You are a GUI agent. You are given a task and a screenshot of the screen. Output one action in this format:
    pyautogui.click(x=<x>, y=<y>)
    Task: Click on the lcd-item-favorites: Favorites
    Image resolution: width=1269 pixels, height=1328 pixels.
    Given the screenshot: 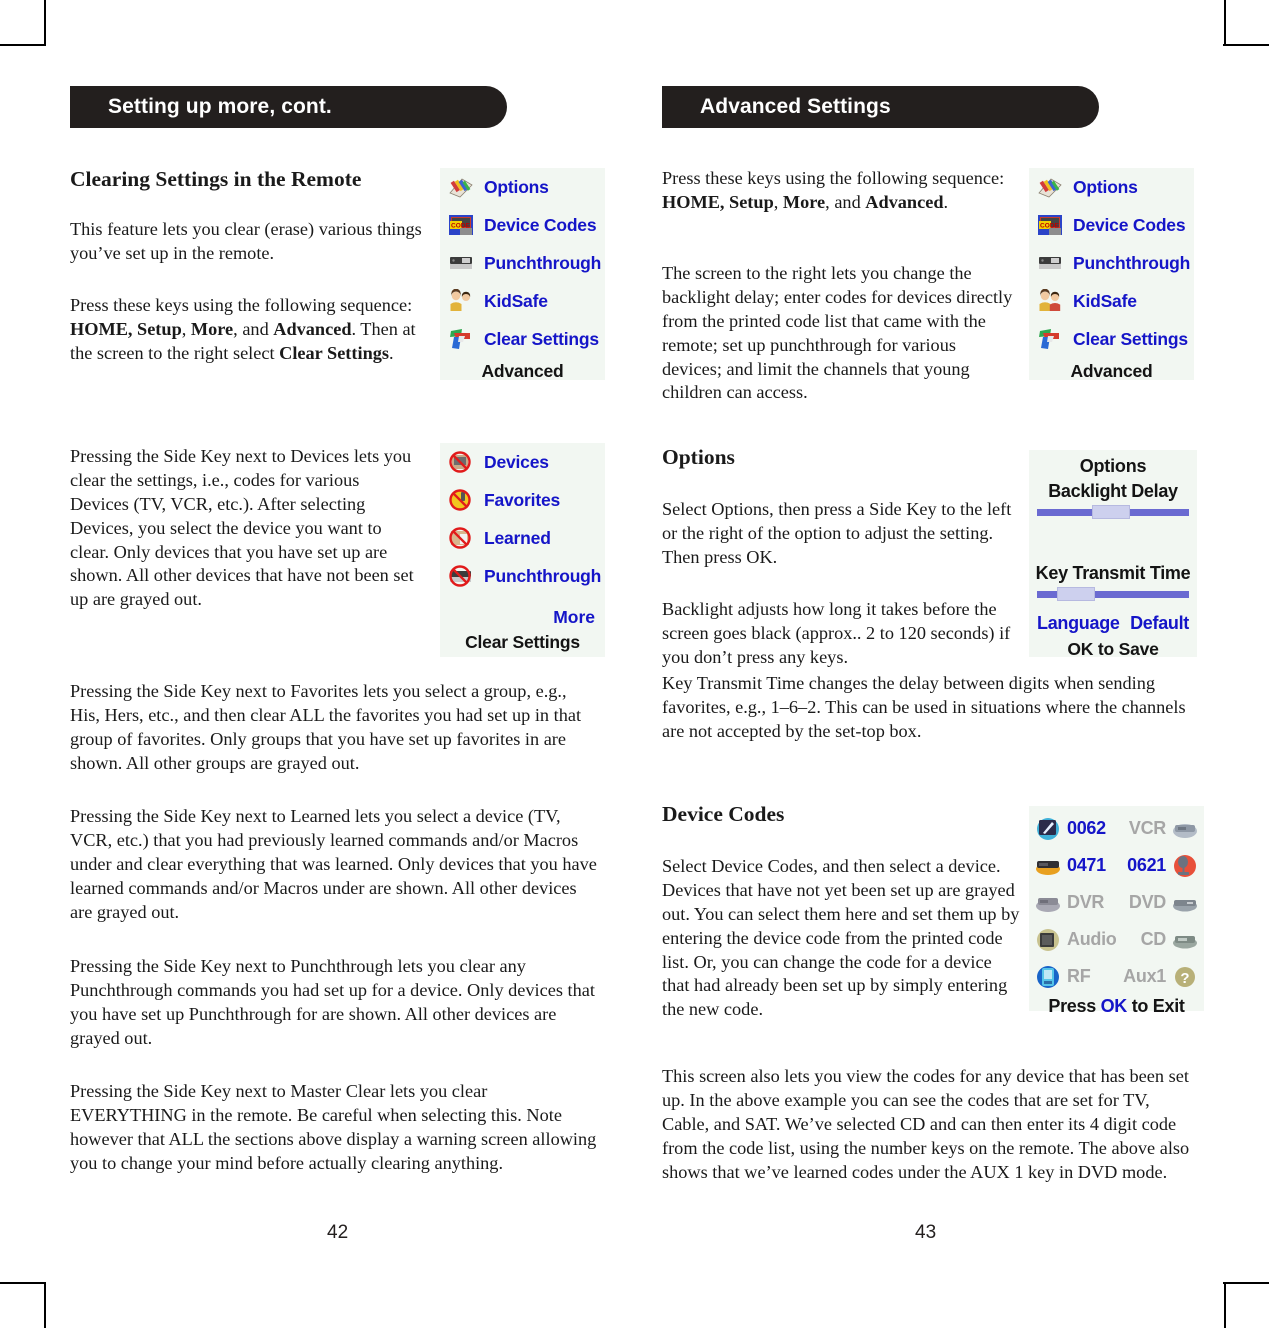 What is the action you would take?
    pyautogui.click(x=522, y=500)
    